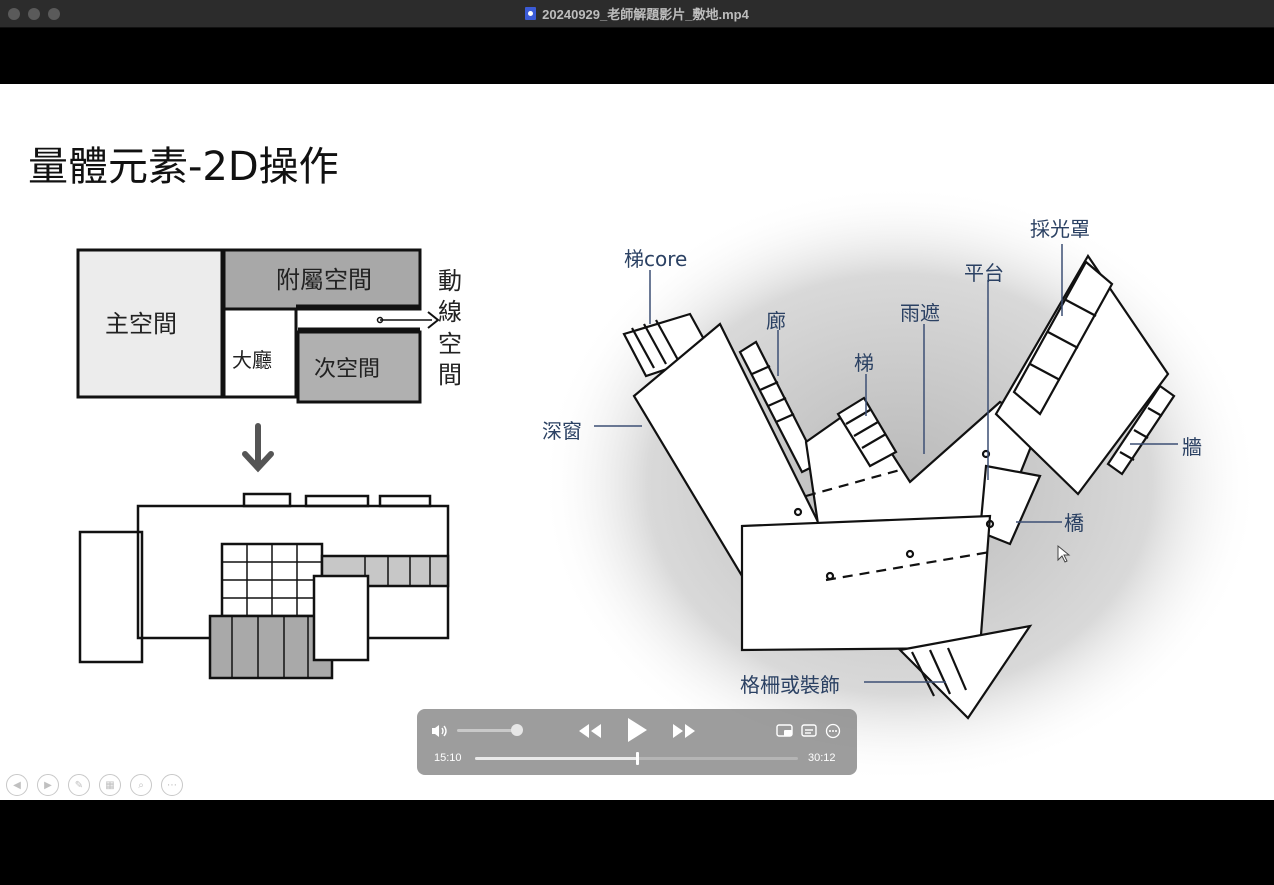 This screenshot has width=1274, height=885. Describe the element at coordinates (450, 375) in the screenshot. I see `label-circulation-4: 間` at that location.